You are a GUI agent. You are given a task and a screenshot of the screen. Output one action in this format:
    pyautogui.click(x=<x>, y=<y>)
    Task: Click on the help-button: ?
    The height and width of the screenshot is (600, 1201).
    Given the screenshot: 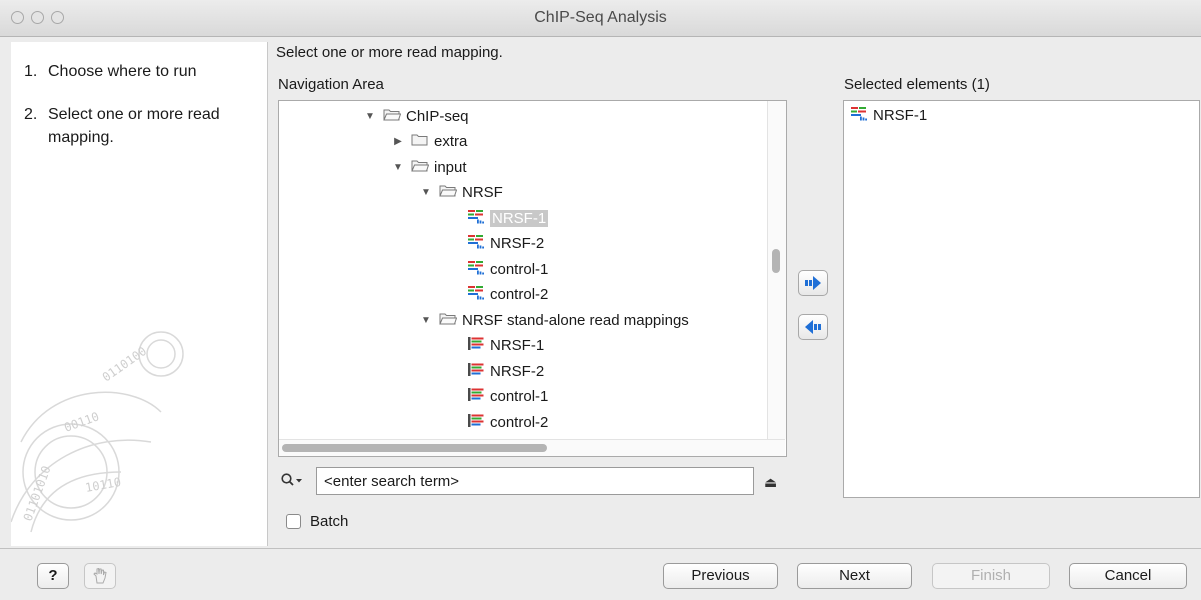 What is the action you would take?
    pyautogui.click(x=53, y=576)
    